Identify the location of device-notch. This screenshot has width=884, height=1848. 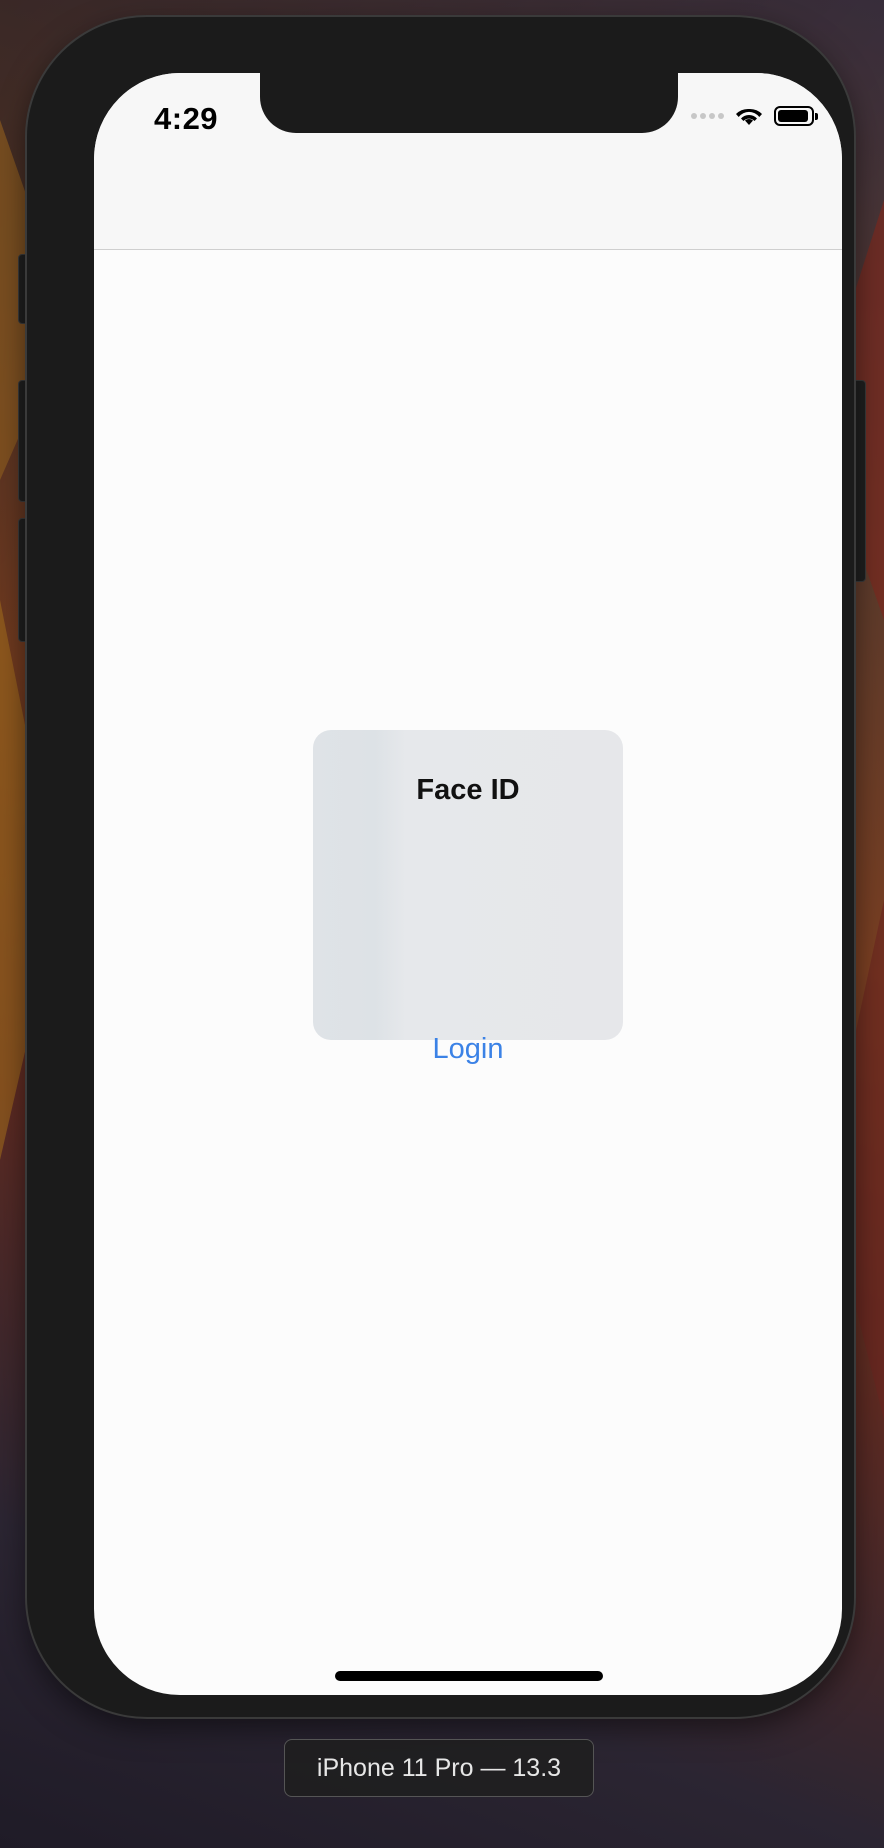
(469, 103).